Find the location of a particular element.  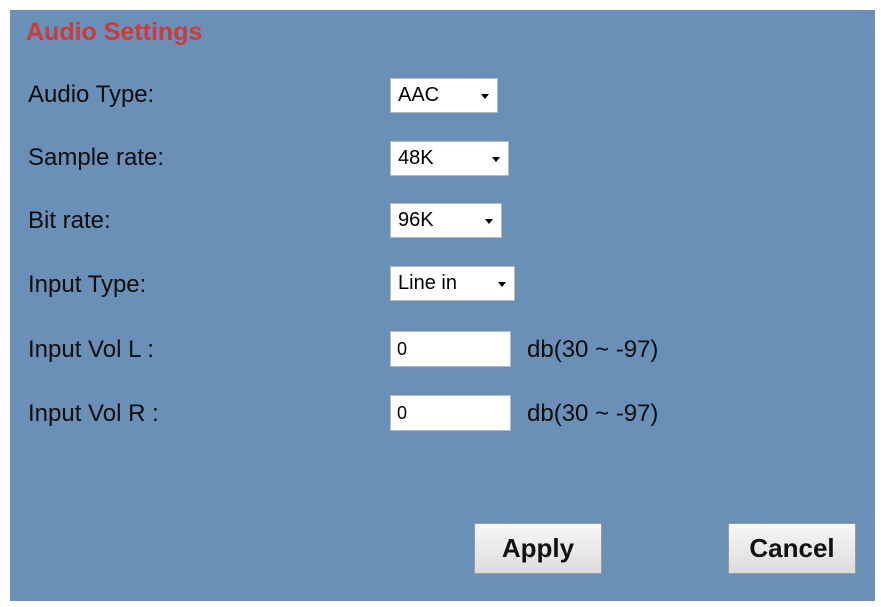

audio-type-label: Audio Type: is located at coordinates (91, 94).